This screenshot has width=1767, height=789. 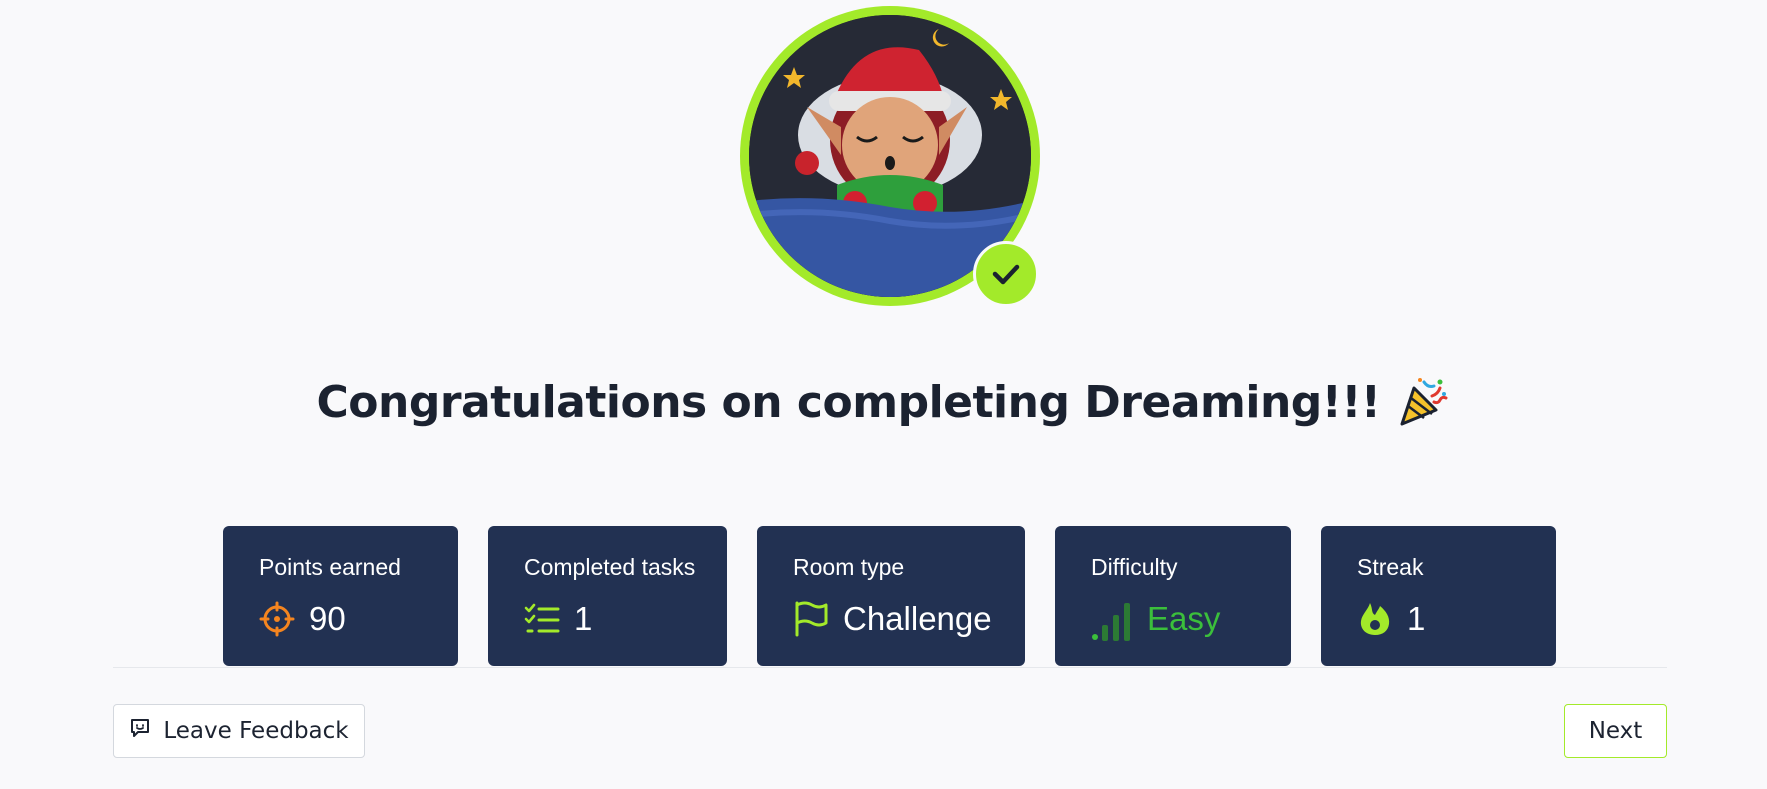 I want to click on stat-label: Points earned, so click(x=330, y=567).